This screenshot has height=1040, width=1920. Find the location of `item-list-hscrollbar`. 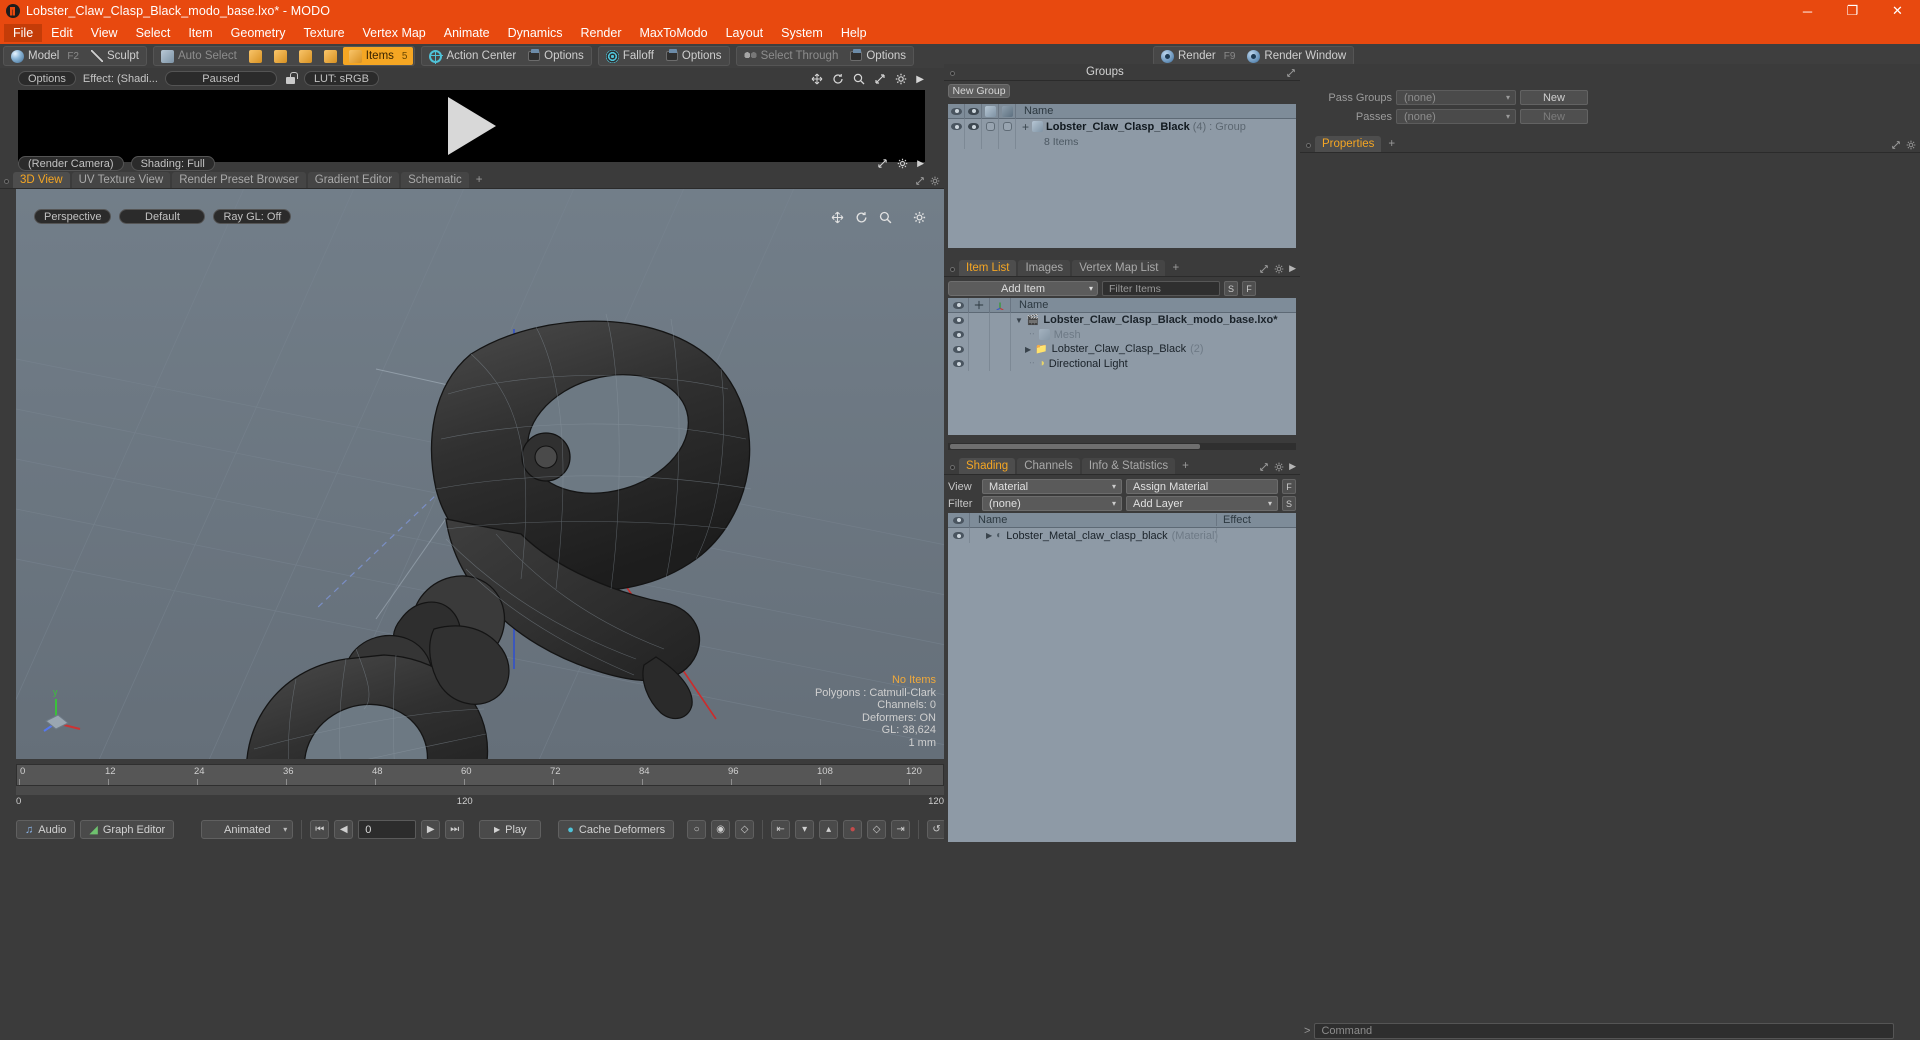

item-list-hscrollbar is located at coordinates (1122, 446).